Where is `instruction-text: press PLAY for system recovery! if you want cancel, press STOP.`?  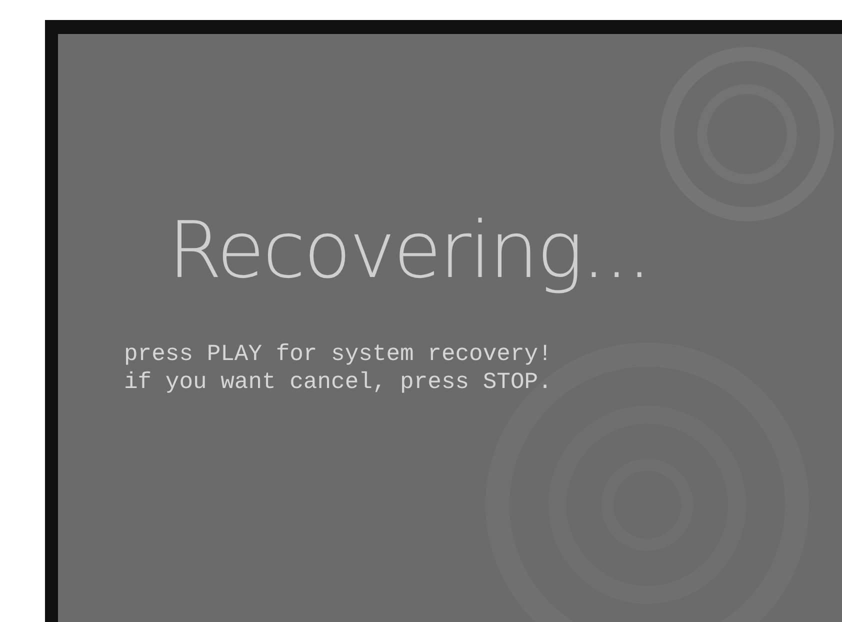
instruction-text: press PLAY for system recovery! if you want cancel, press STOP. is located at coordinates (338, 368).